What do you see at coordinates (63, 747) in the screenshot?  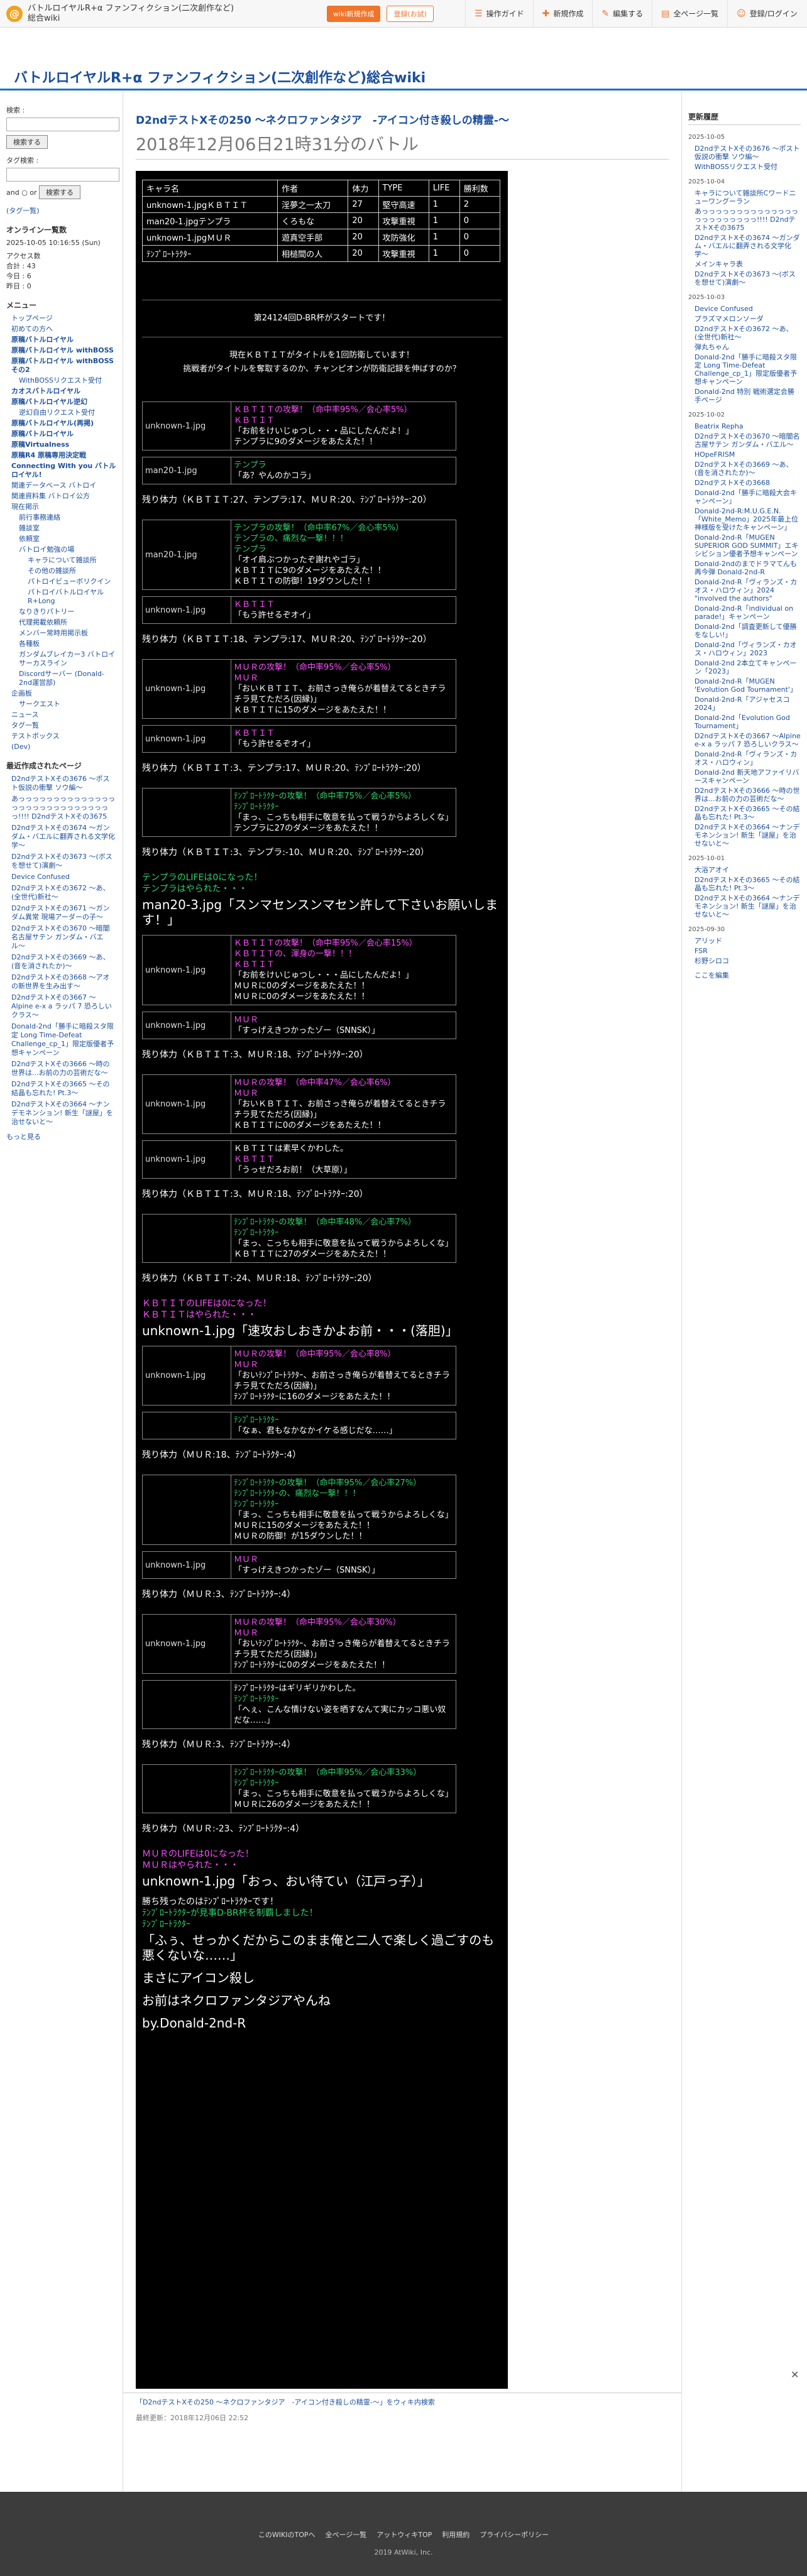 I see `menu-item: (Dev)` at bounding box center [63, 747].